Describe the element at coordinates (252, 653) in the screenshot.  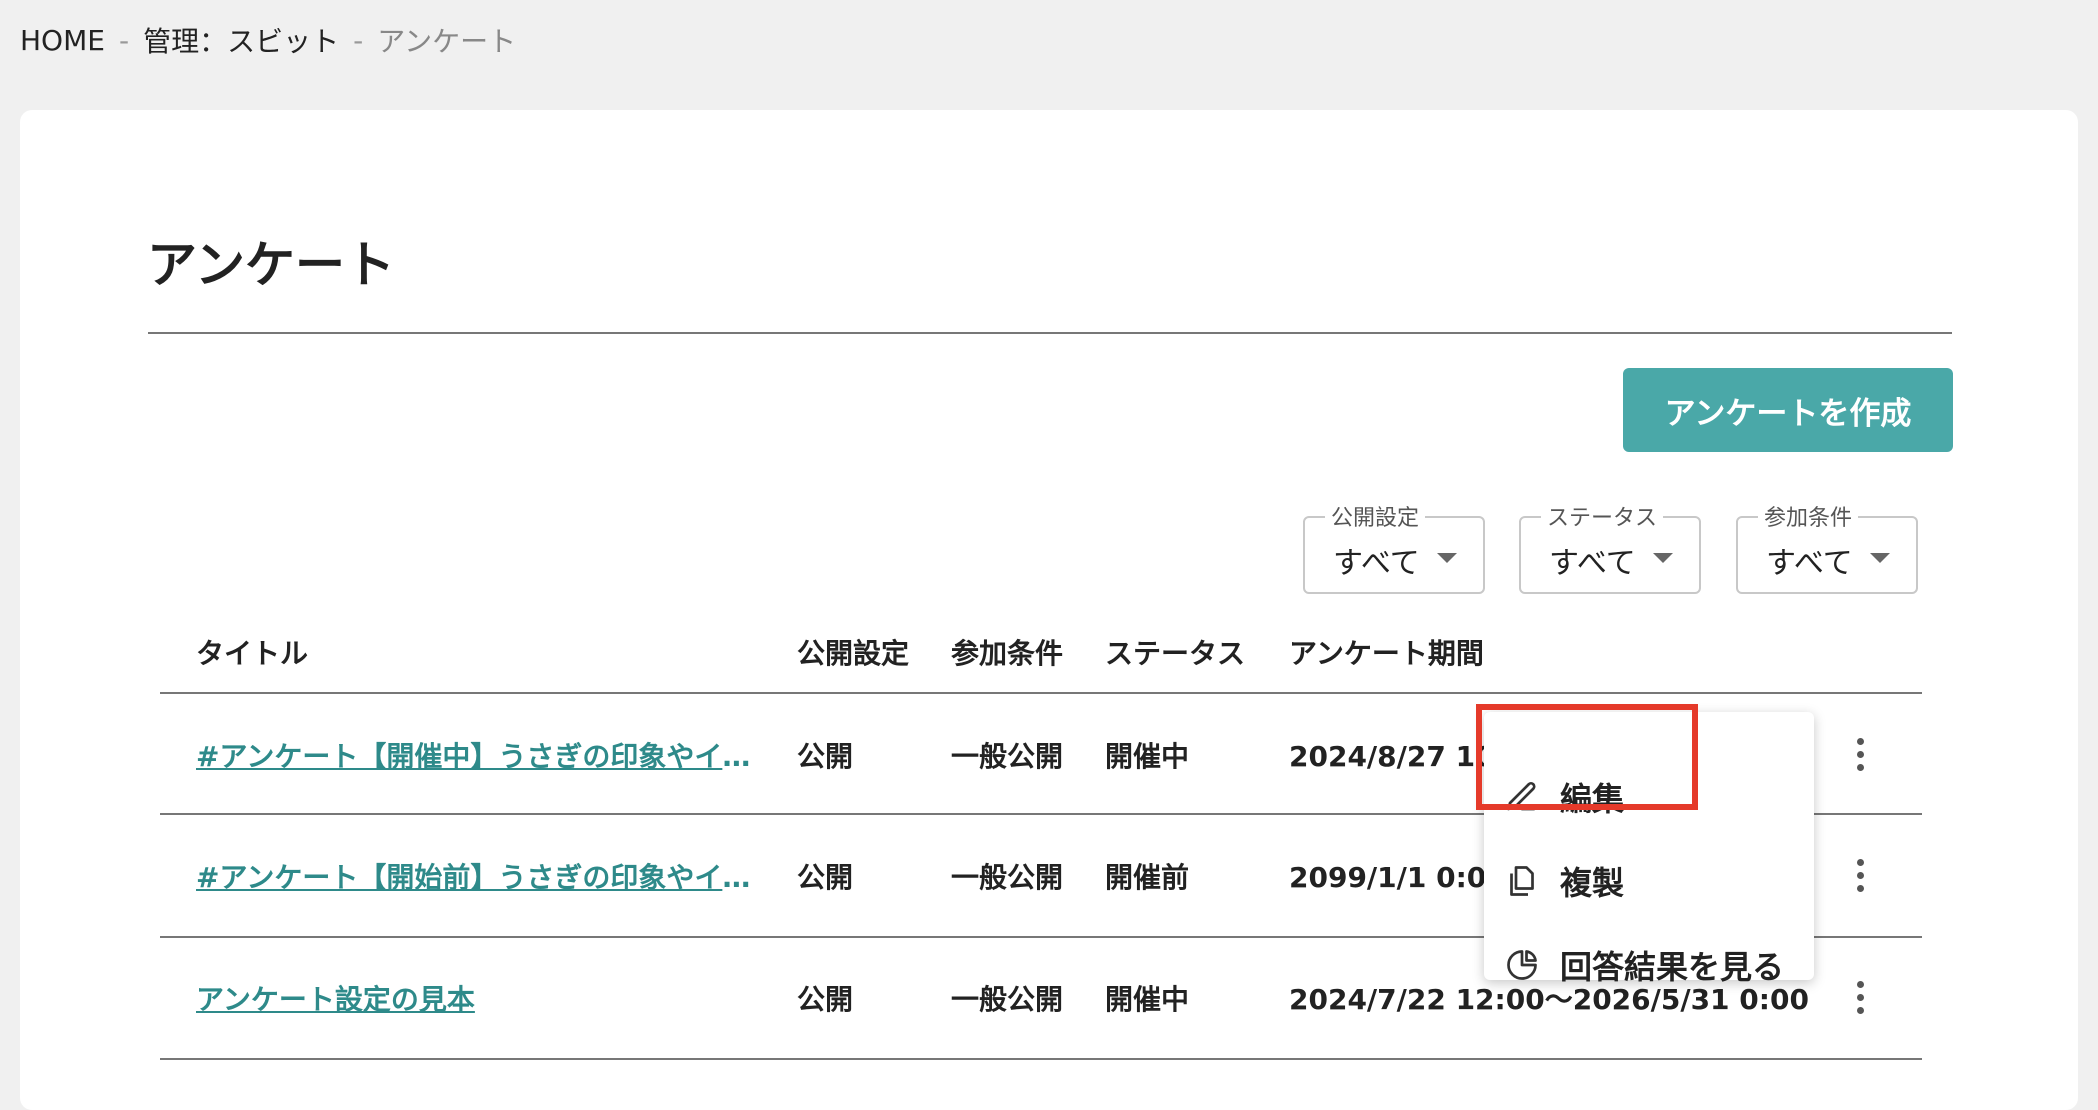
I see `header-title: タイトル` at that location.